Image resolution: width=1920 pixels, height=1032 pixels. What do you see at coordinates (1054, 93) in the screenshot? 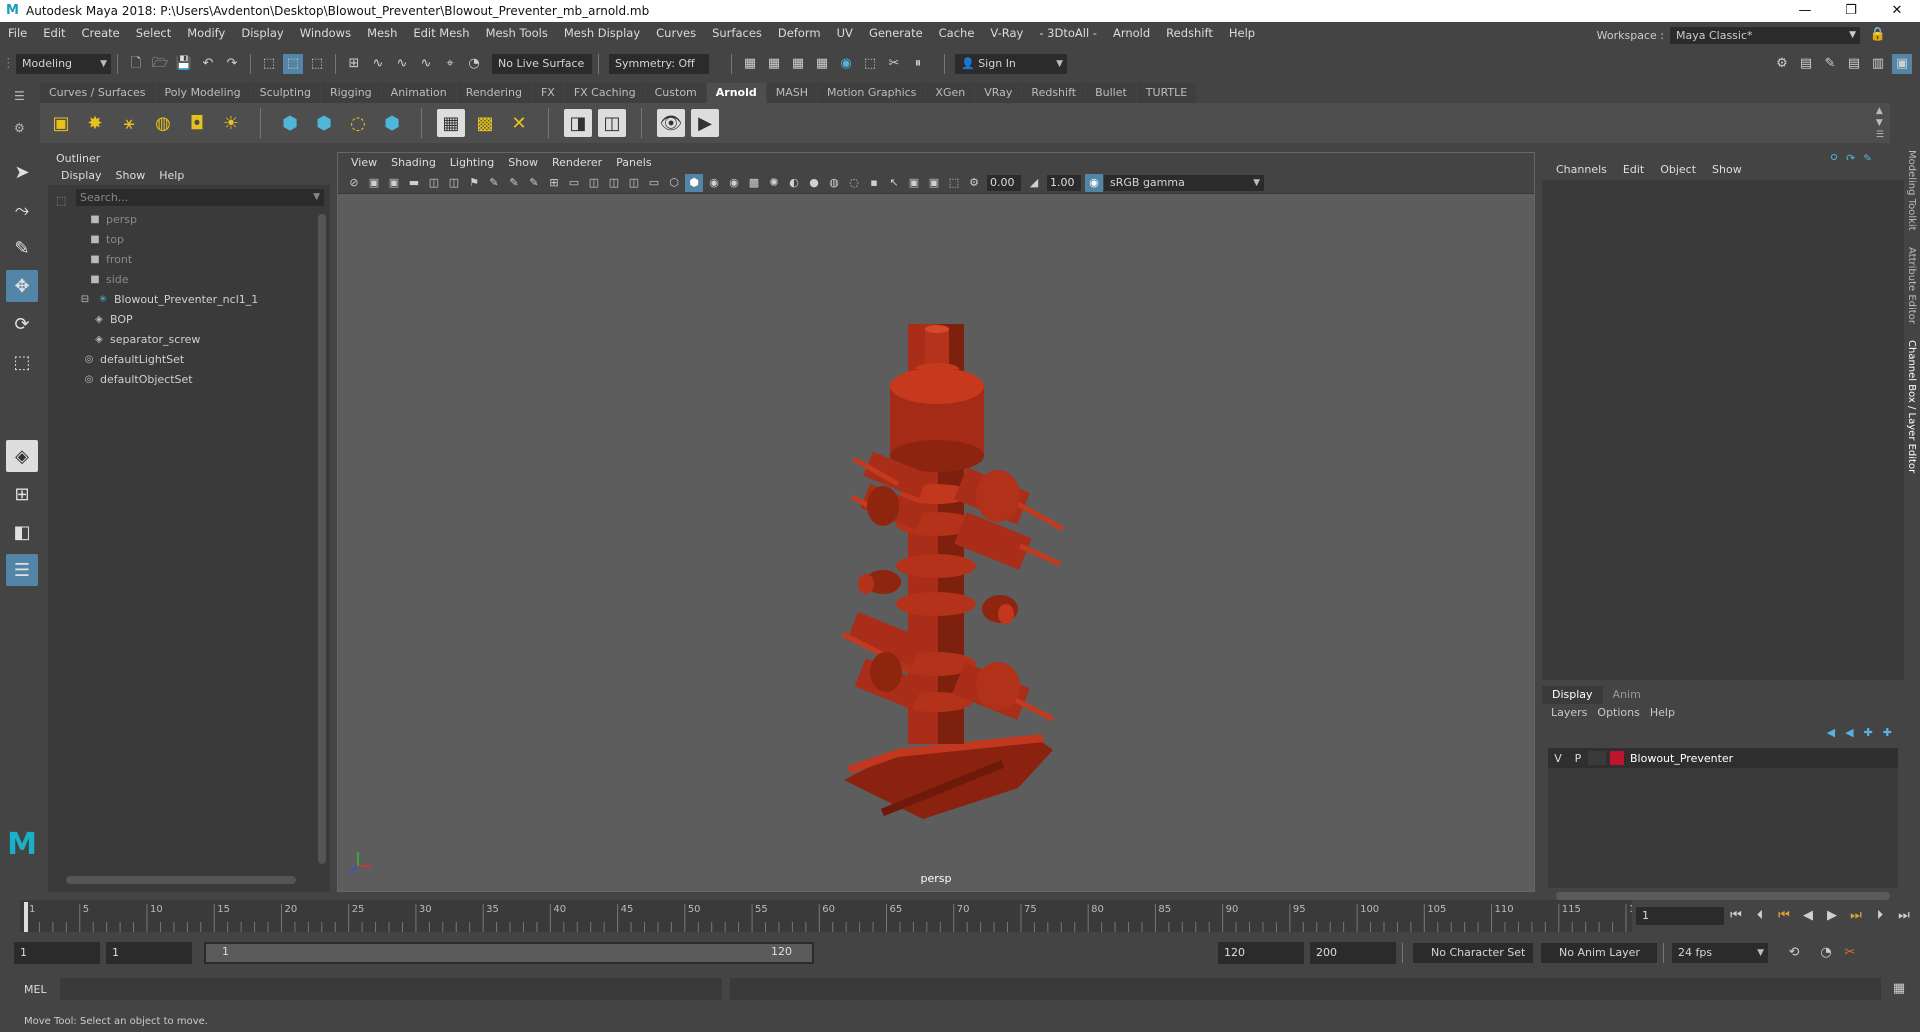
I see `shelf-tab-redshift: Redshift` at bounding box center [1054, 93].